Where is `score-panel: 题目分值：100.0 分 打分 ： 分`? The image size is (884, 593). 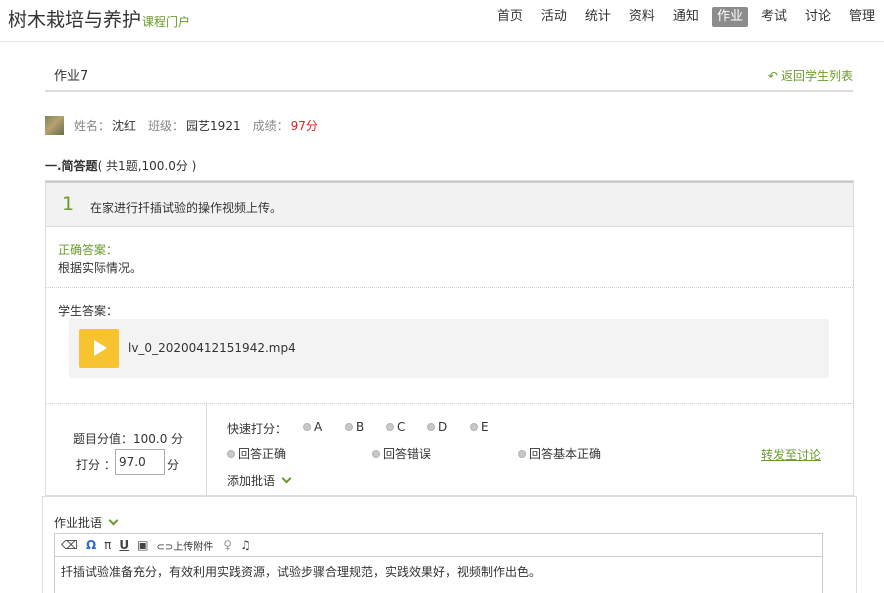
score-panel: 题目分值：100.0 分 打分 ： 分 is located at coordinates (126, 450).